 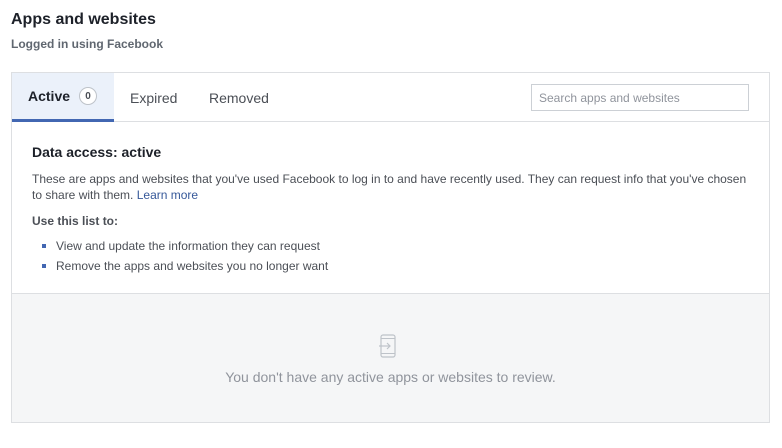 What do you see at coordinates (83, 19) in the screenshot?
I see `page-title: Apps and websites` at bounding box center [83, 19].